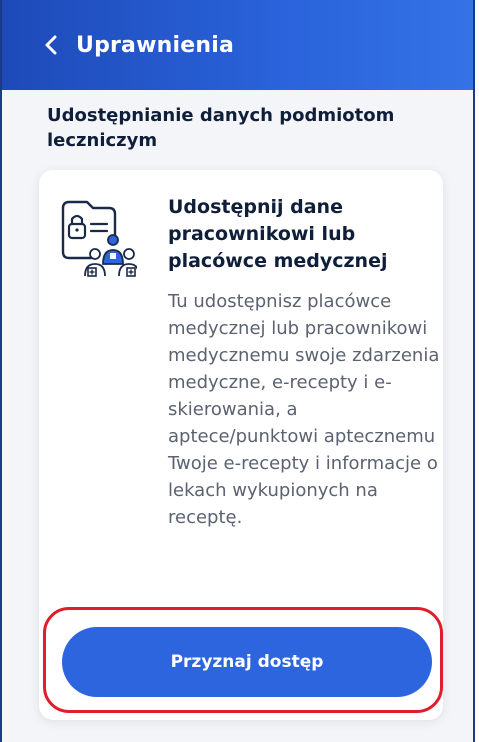 This screenshot has height=742, width=479. What do you see at coordinates (247, 662) in the screenshot?
I see `grant-access-button: Przyznaj dostęp` at bounding box center [247, 662].